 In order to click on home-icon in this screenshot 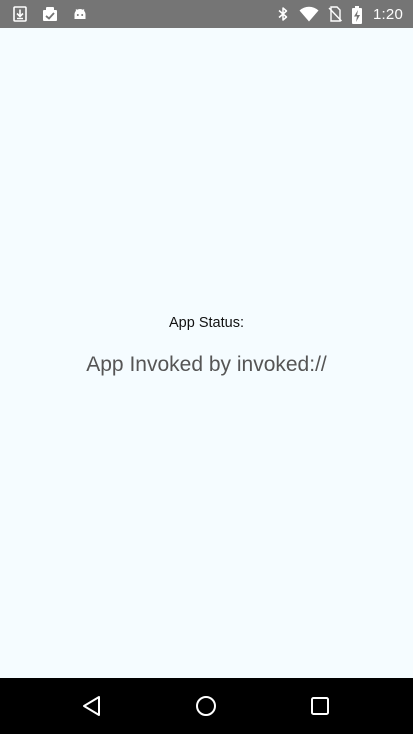, I will do `click(206, 706)`.